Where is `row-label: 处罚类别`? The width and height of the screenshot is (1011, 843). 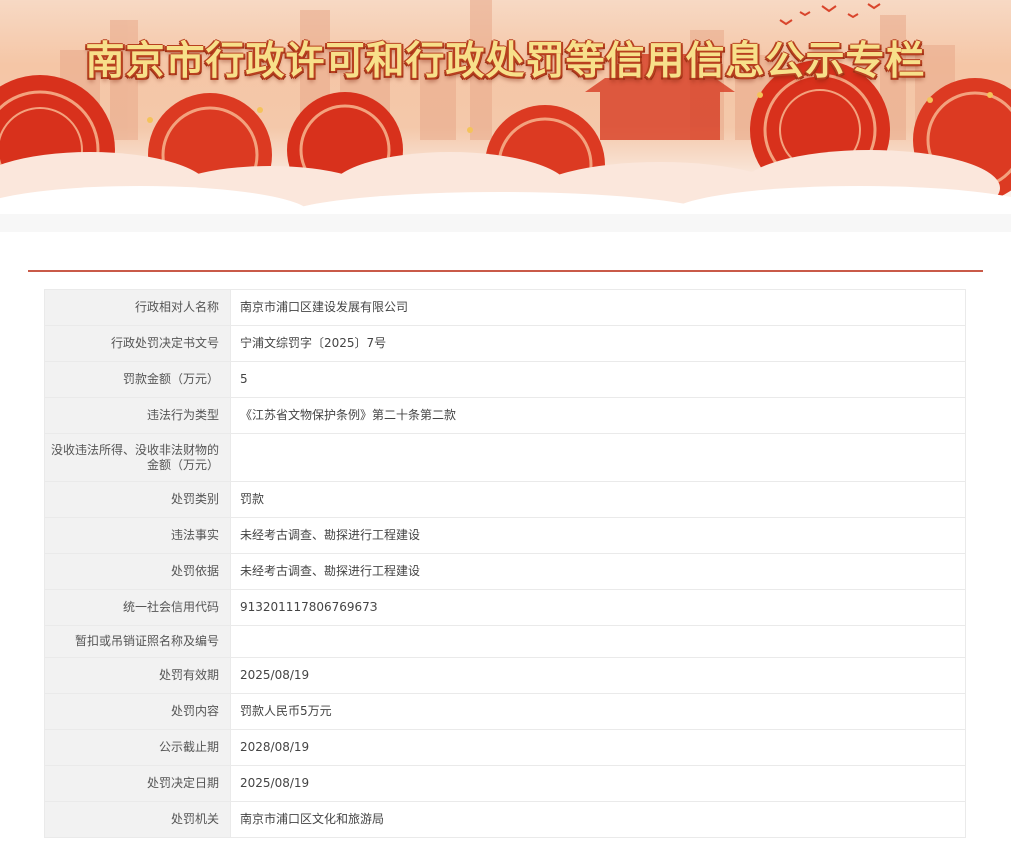
row-label: 处罚类别 is located at coordinates (137, 499).